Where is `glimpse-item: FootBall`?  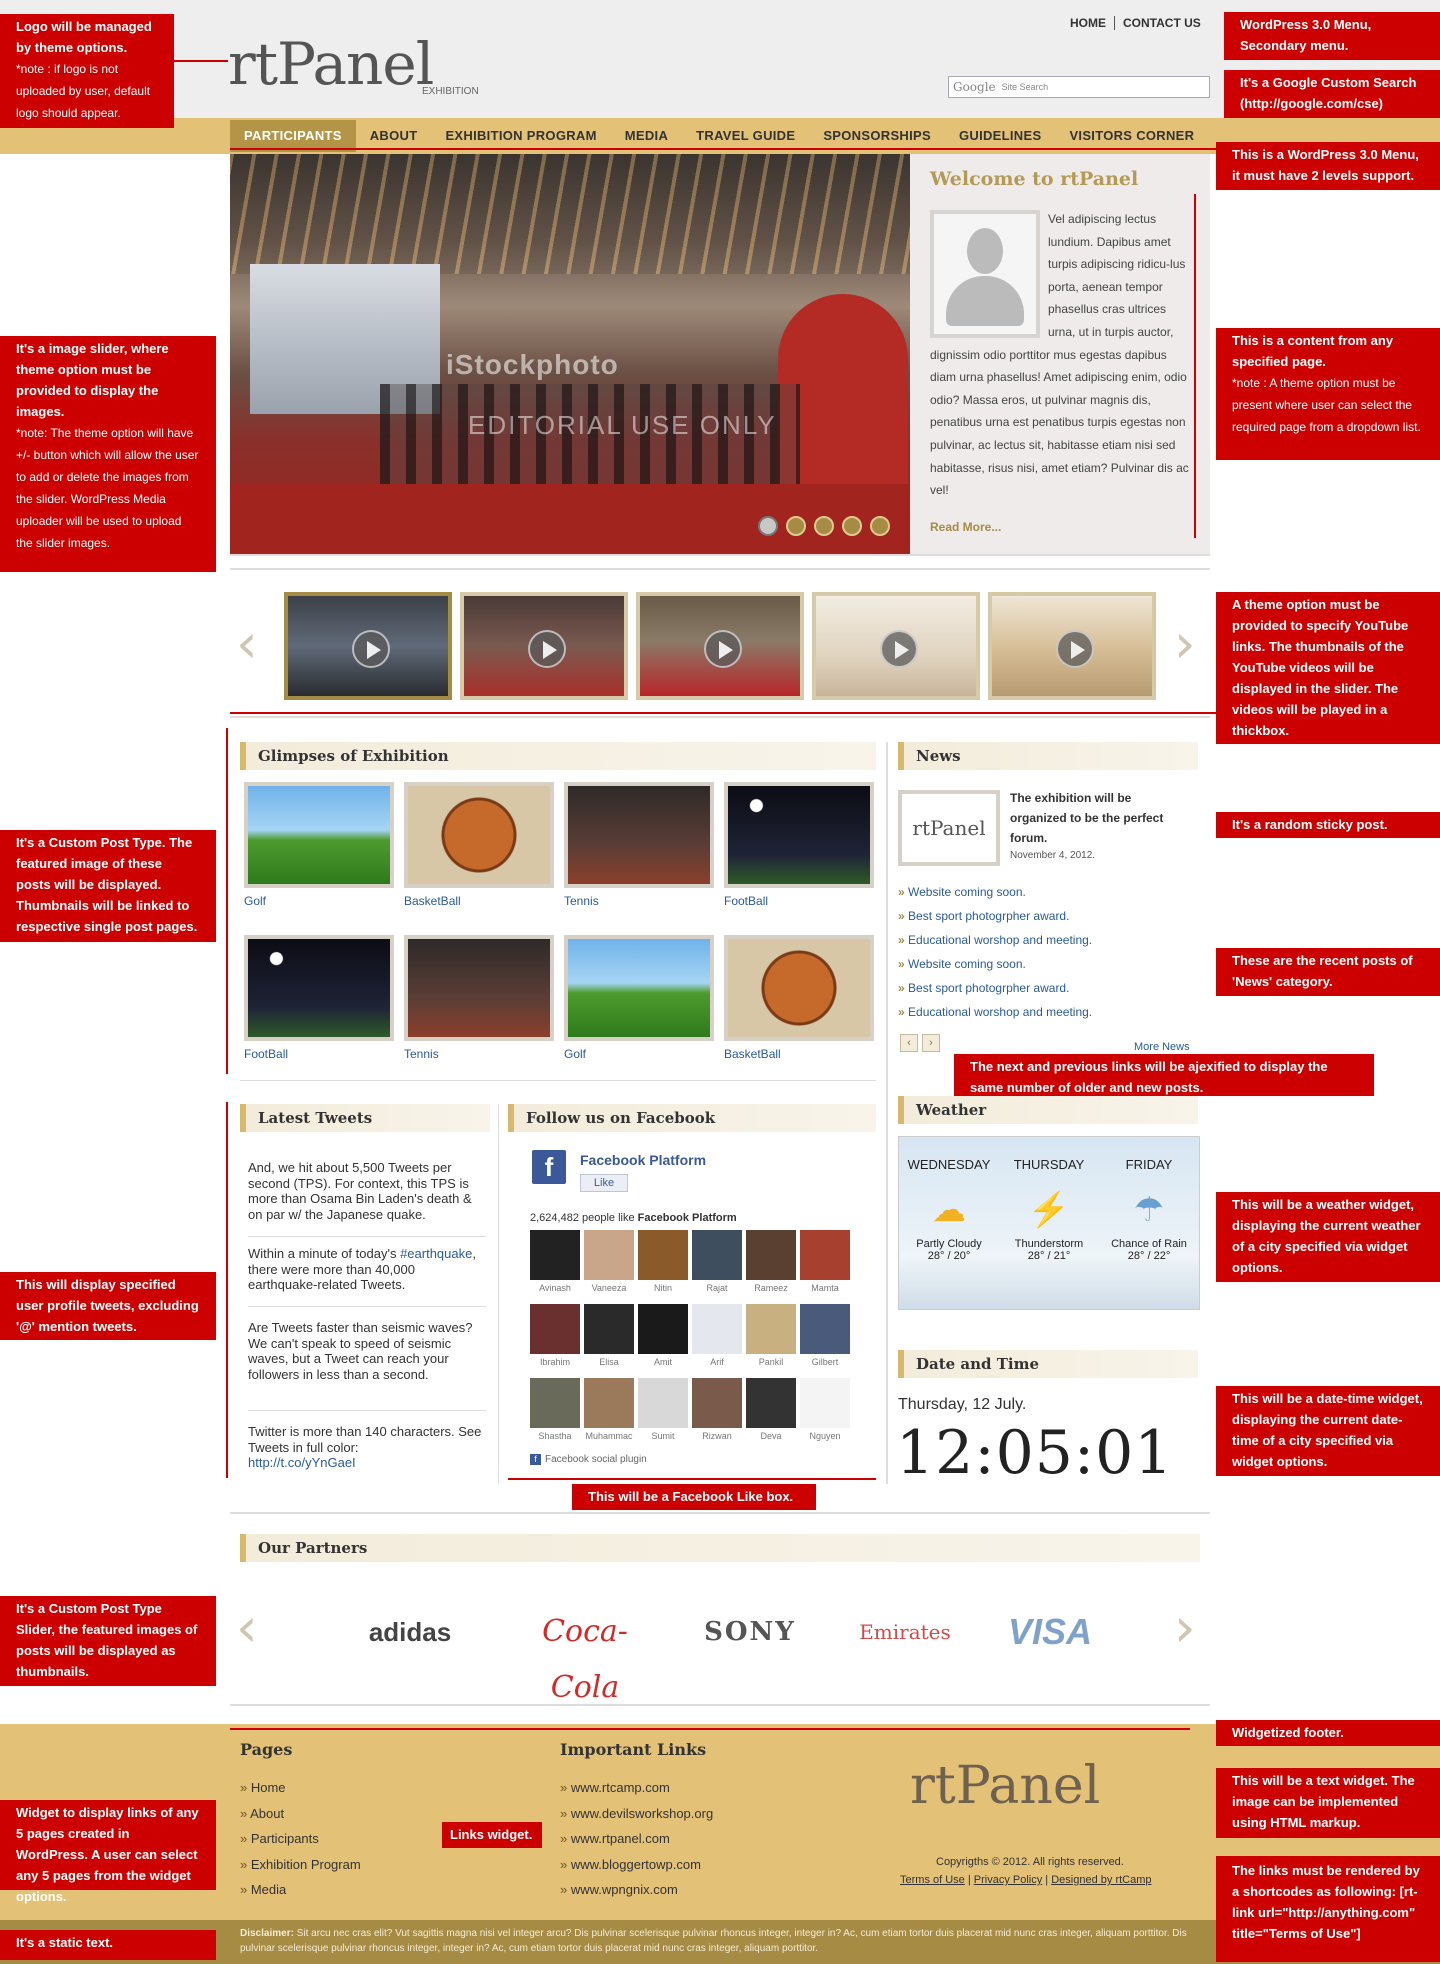 glimpse-item: FootBall is located at coordinates (799, 845).